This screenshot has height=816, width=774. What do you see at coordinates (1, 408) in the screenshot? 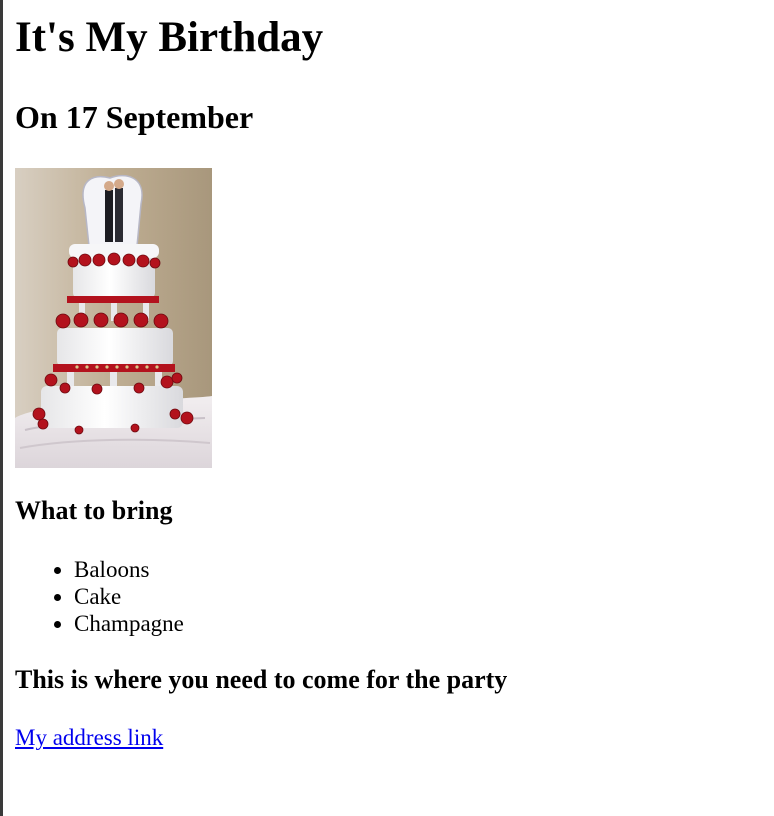
I see `window-edge-divider` at bounding box center [1, 408].